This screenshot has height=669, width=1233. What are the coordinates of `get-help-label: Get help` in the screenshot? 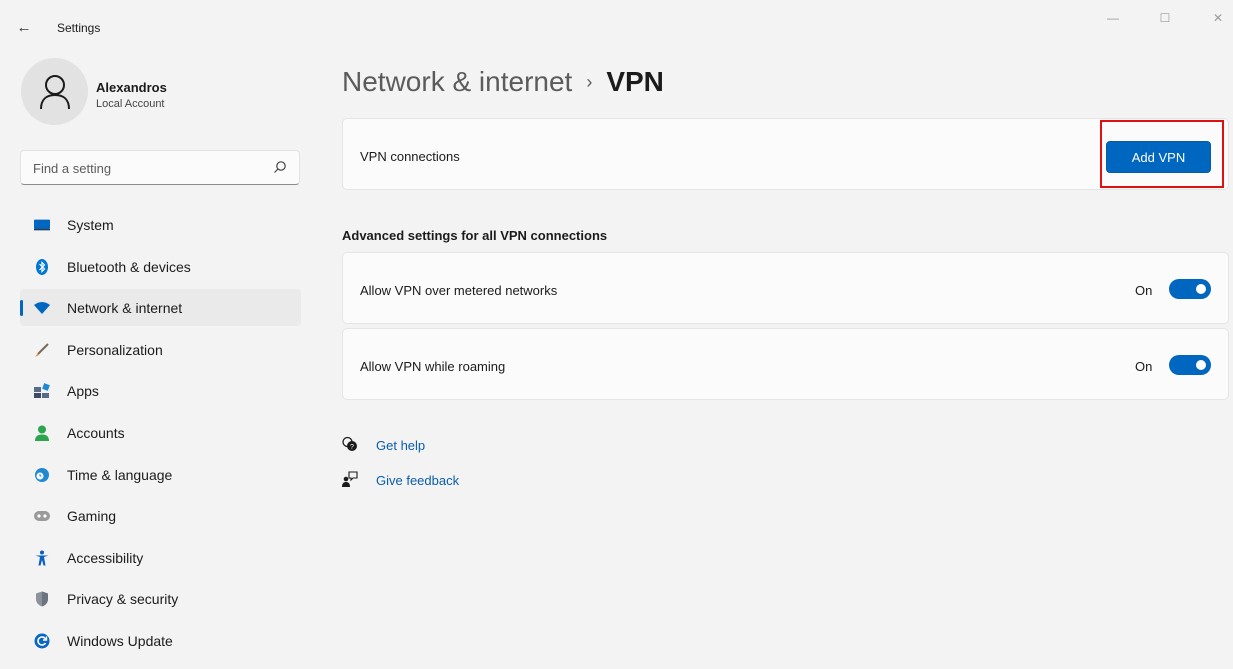 It's located at (401, 445).